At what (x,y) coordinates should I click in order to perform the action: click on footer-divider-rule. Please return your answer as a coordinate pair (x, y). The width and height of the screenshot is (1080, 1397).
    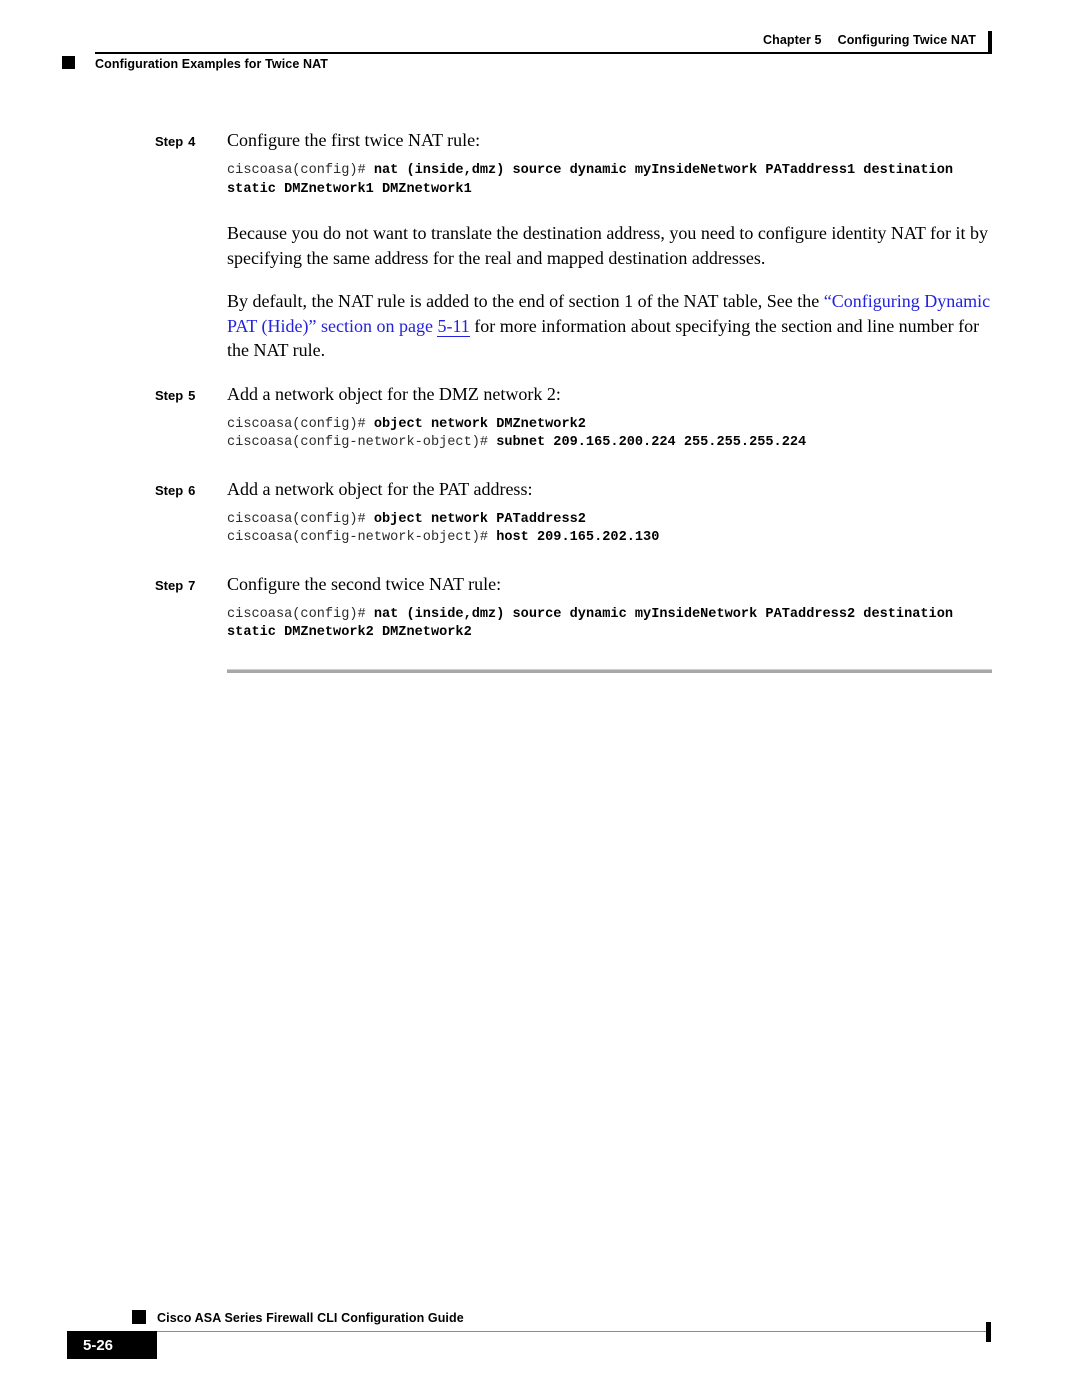
    Looking at the image, I should click on (562, 1331).